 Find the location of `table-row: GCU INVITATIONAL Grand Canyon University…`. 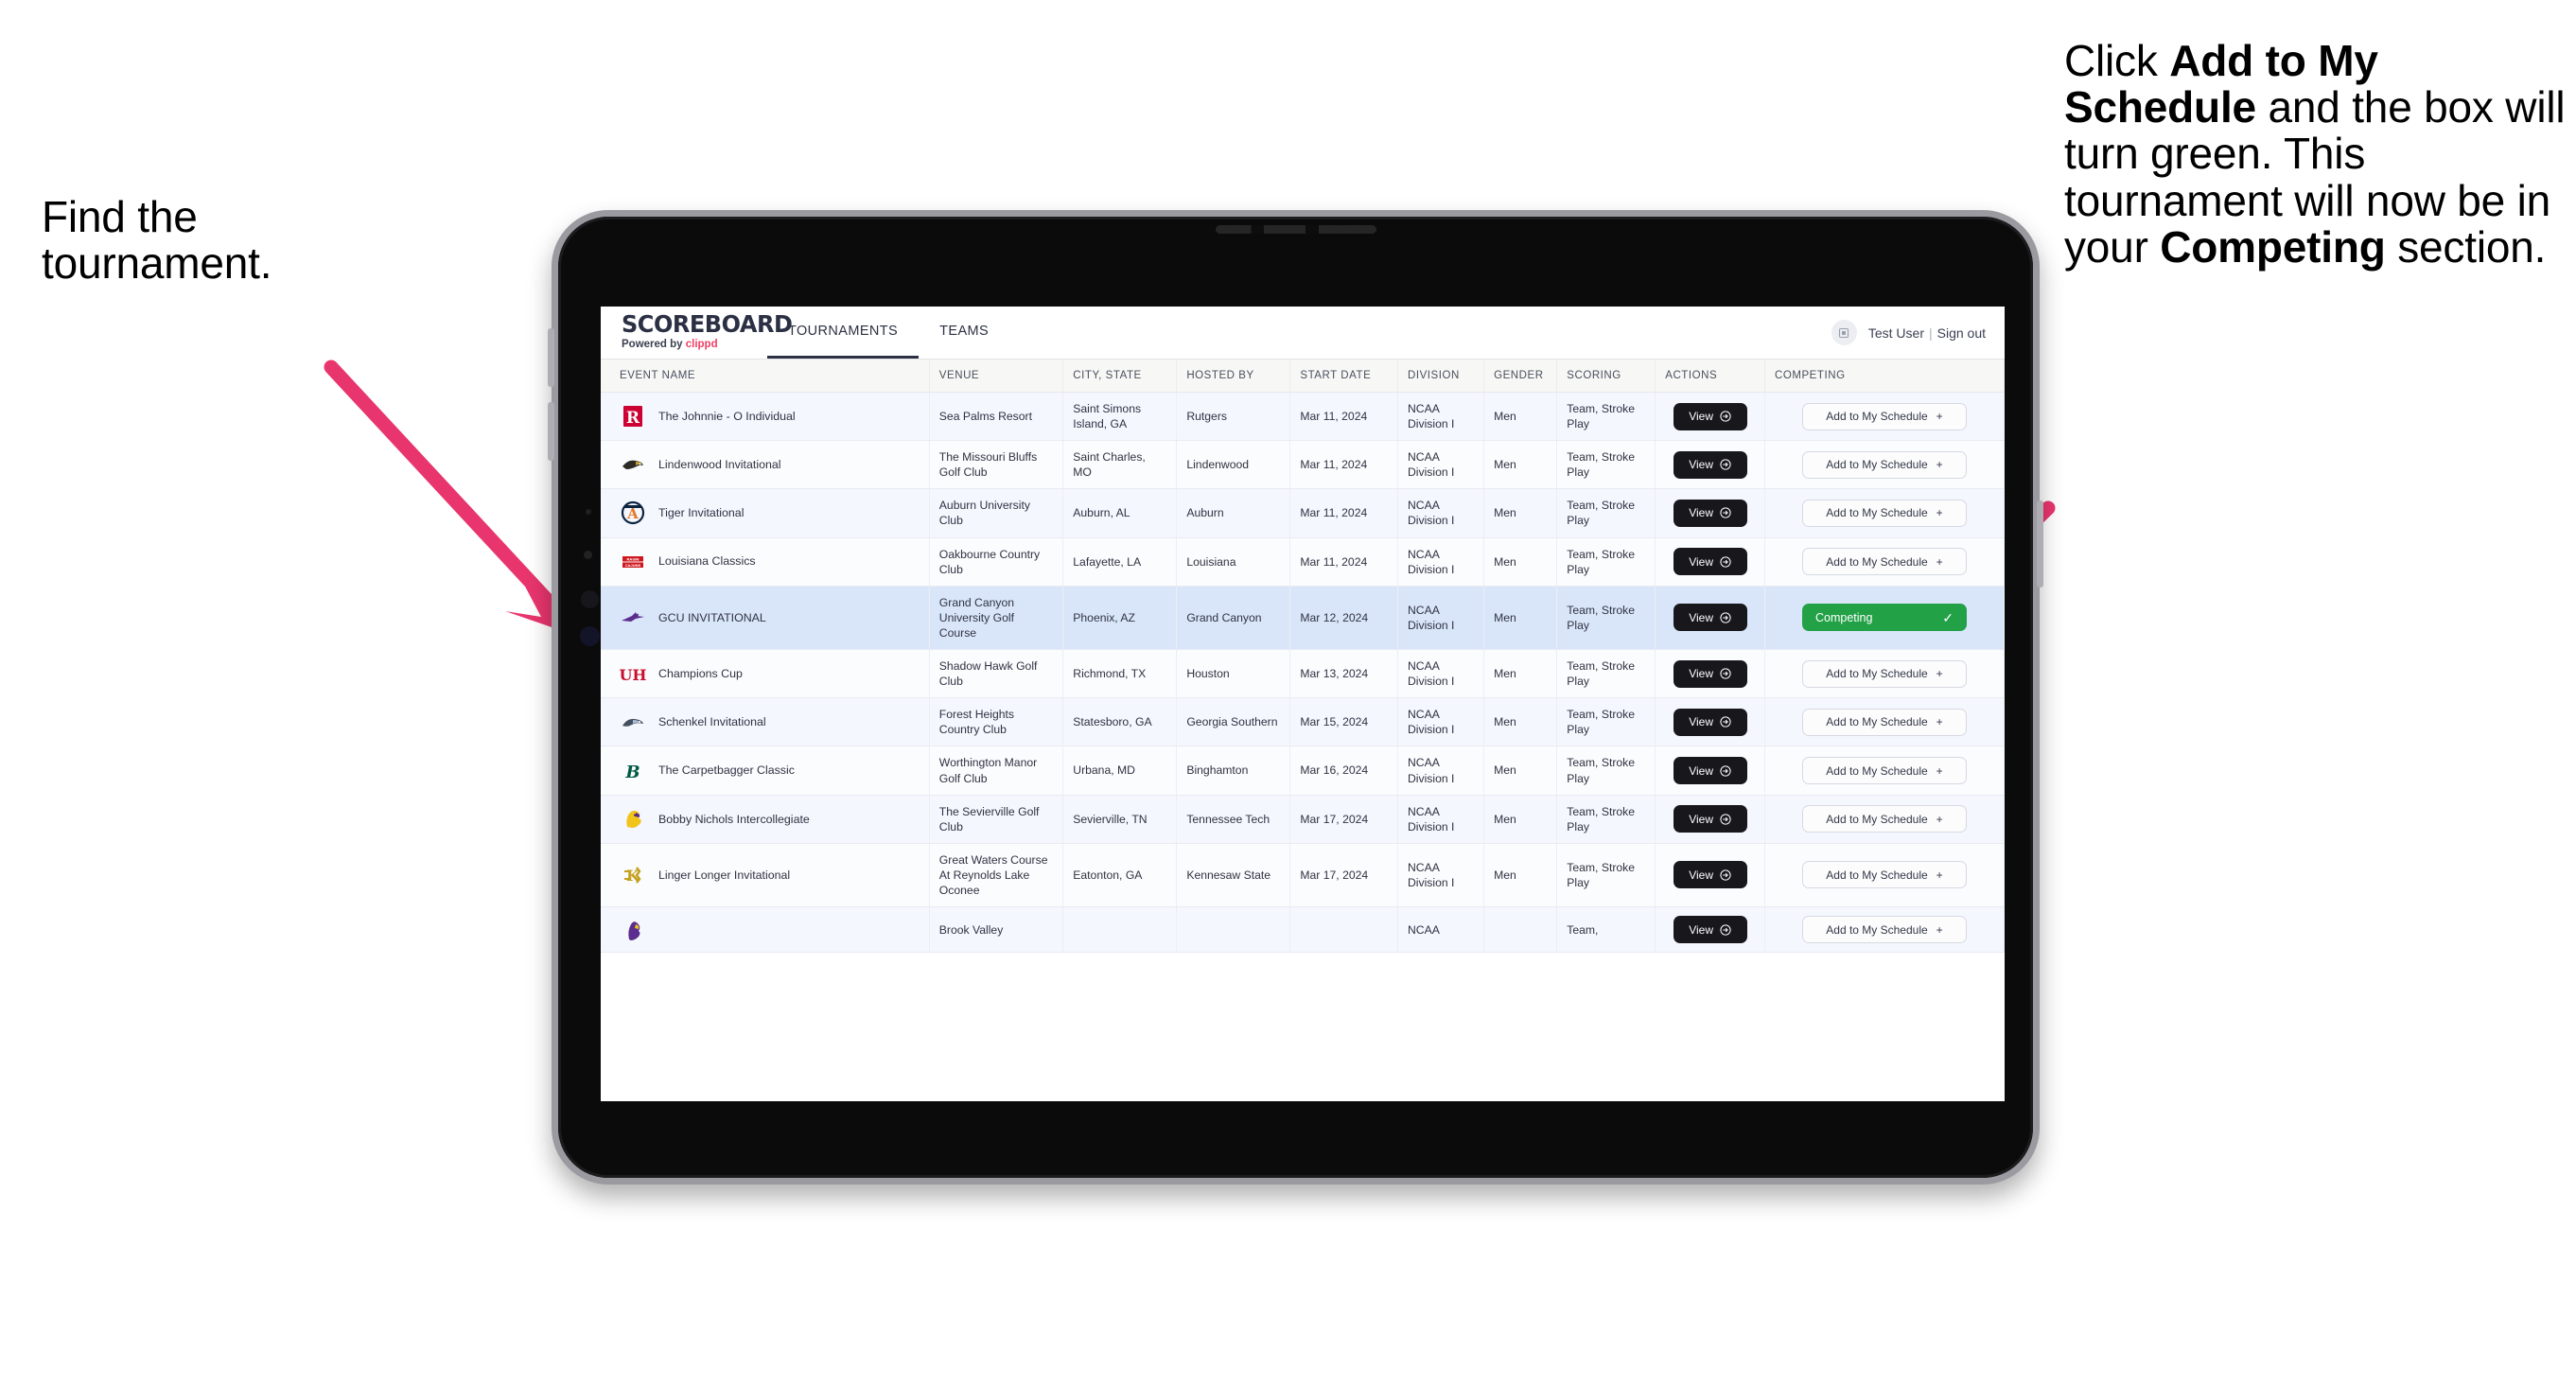

table-row: GCU INVITATIONAL Grand Canyon University… is located at coordinates (1303, 618).